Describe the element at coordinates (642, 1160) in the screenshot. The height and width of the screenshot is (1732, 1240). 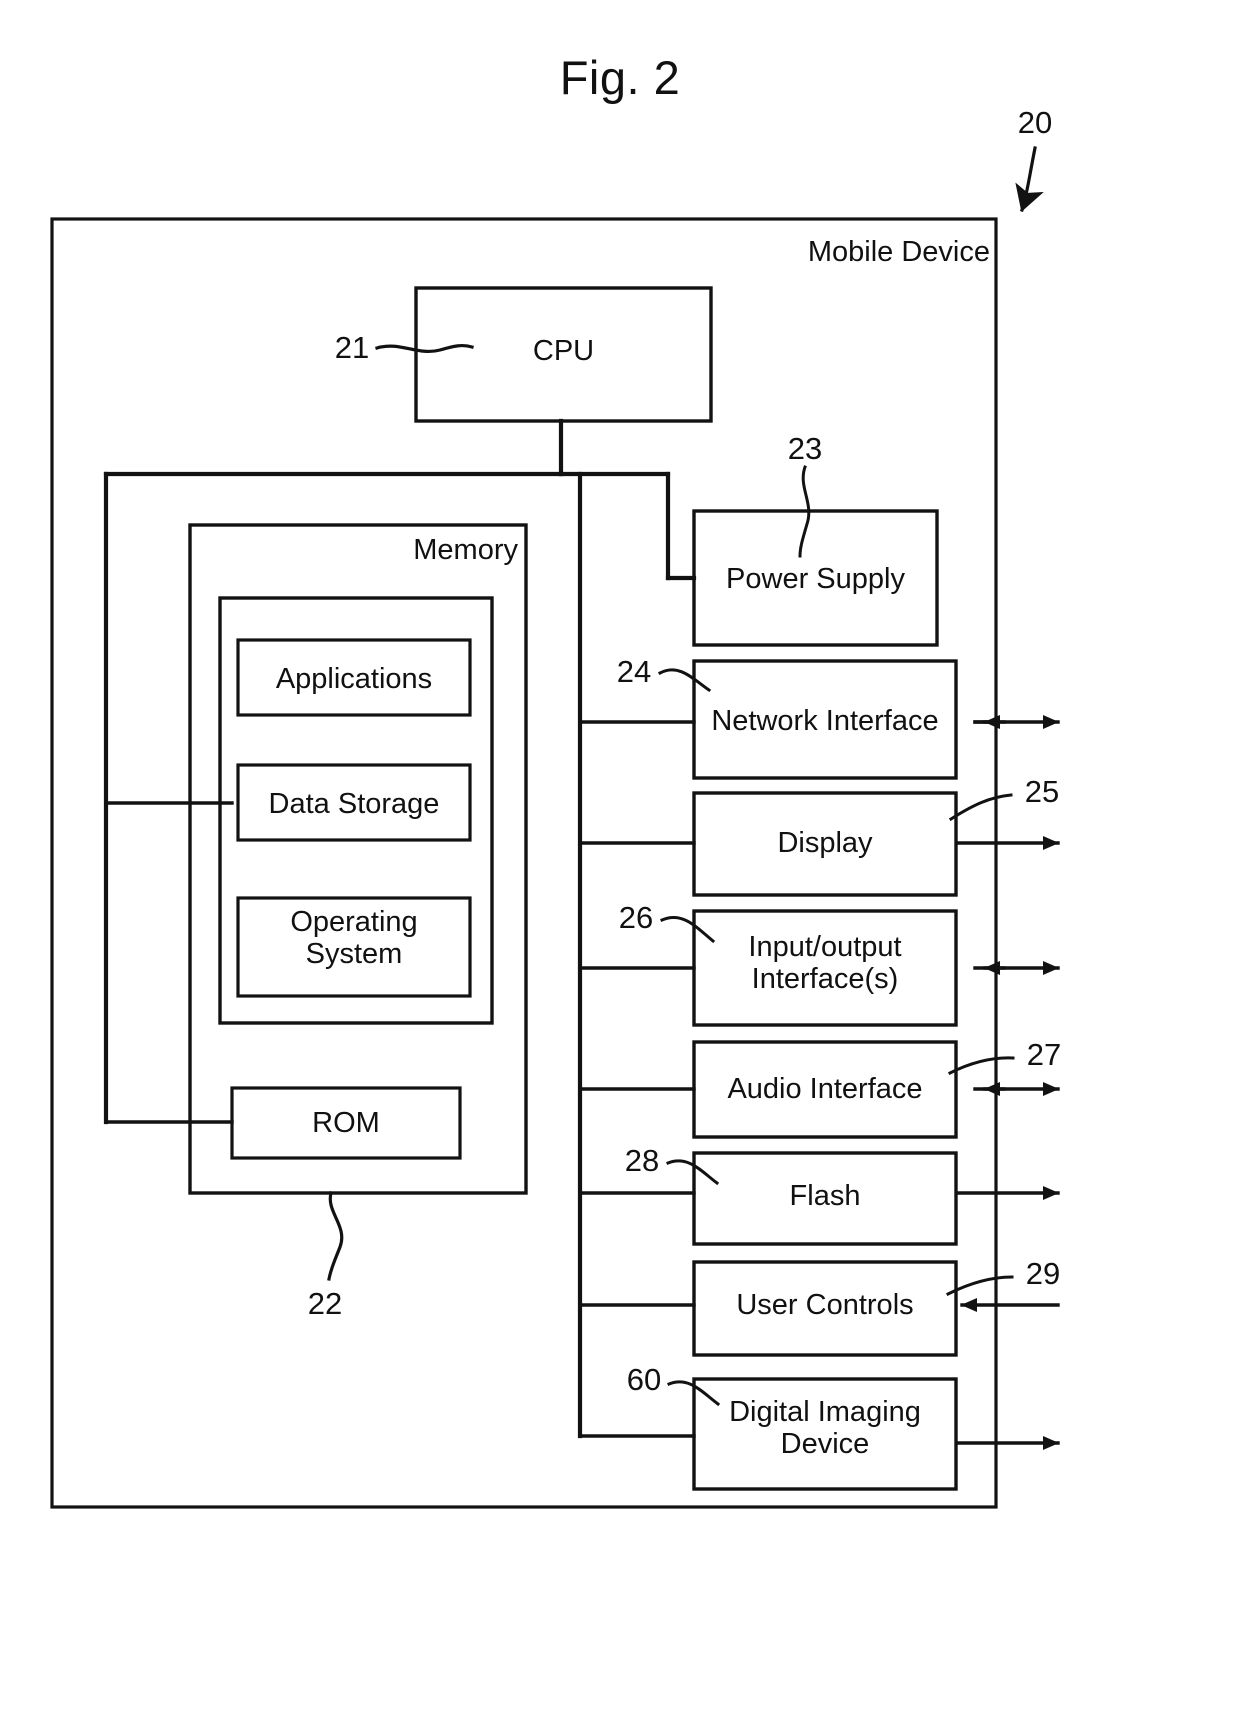
I see `flash-numeral: 28` at that location.